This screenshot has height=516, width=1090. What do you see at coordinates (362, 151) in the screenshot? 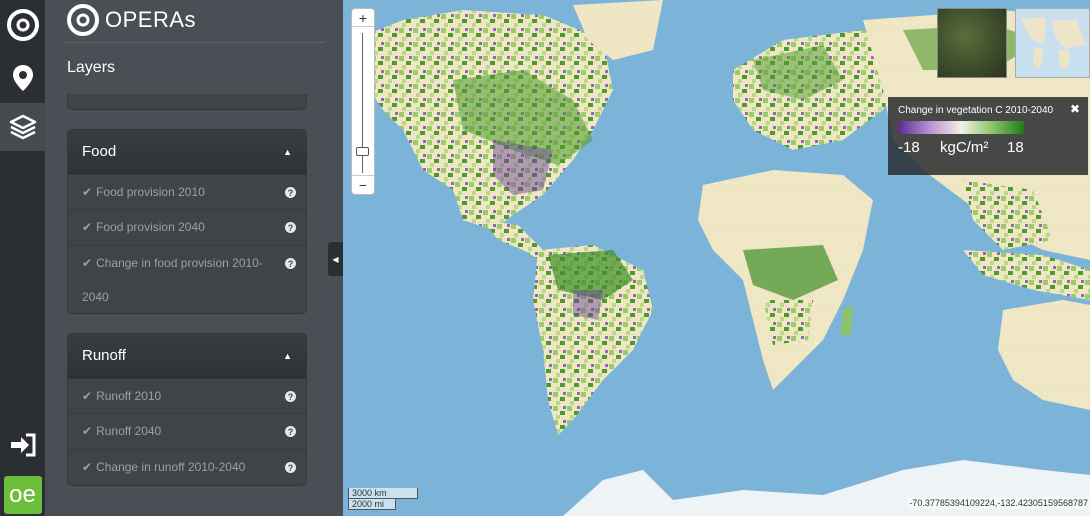
I see `zoom-slider-handle` at bounding box center [362, 151].